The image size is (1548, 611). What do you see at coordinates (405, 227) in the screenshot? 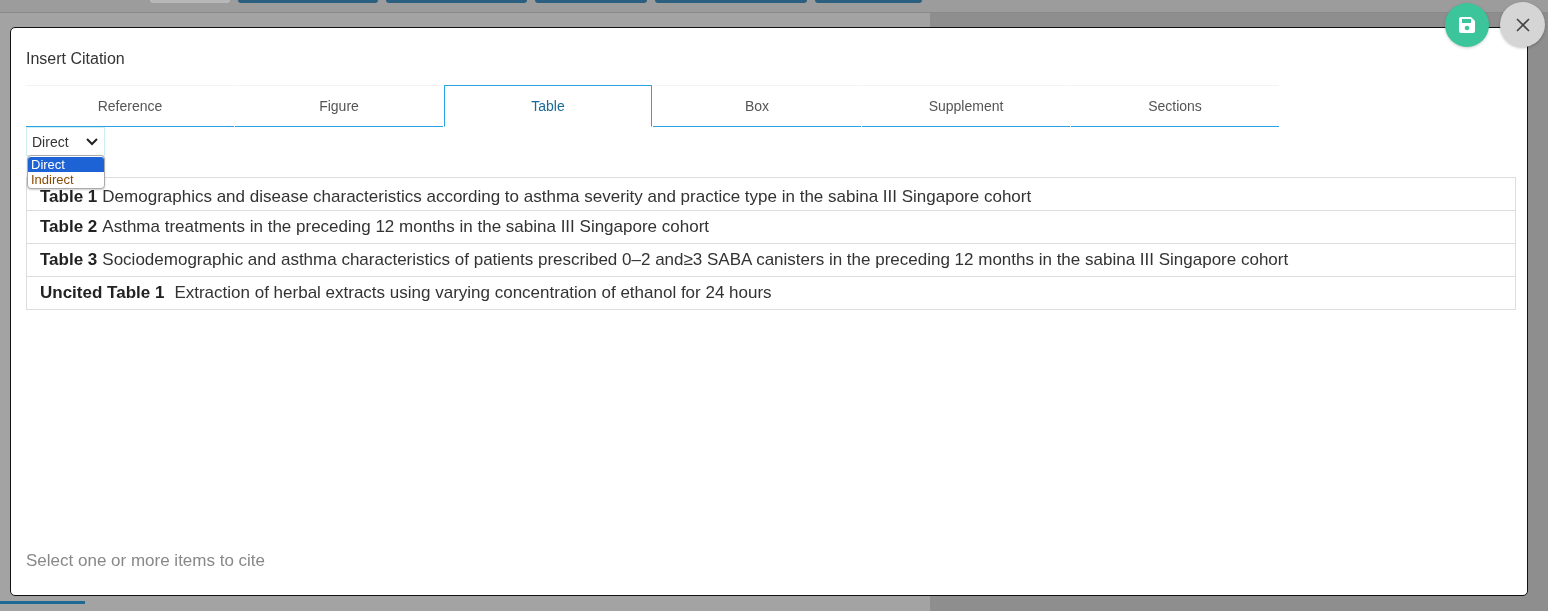
I see `item-caption: Asthma treatments in the preceding 12 months in the sabina III Singapore cohort` at bounding box center [405, 227].